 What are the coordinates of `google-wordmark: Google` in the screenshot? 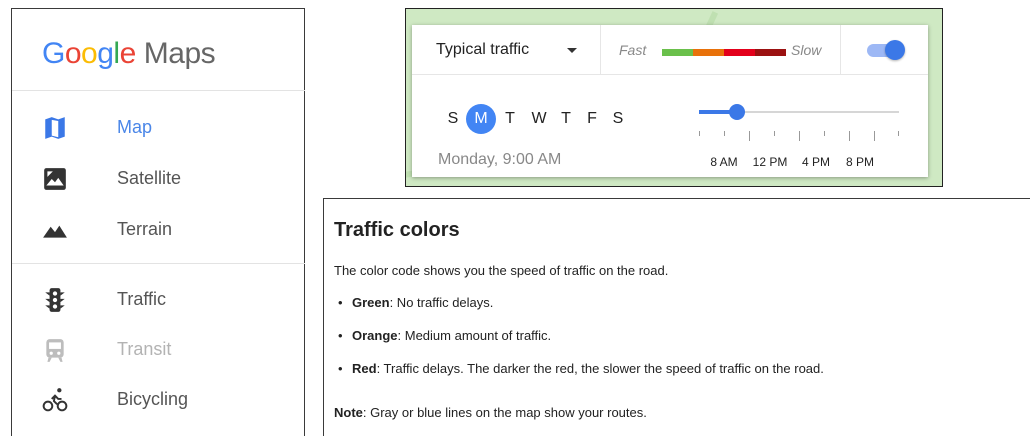 It's located at (89, 53).